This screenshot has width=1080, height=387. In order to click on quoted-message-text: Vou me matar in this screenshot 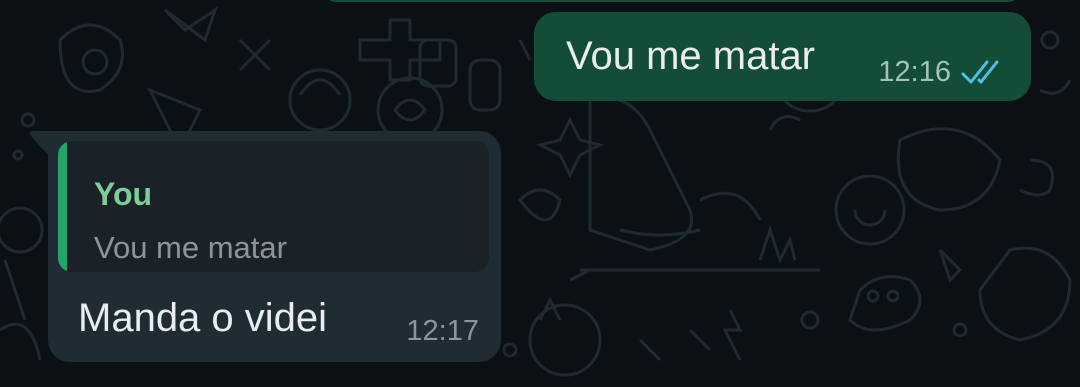, I will do `click(190, 247)`.